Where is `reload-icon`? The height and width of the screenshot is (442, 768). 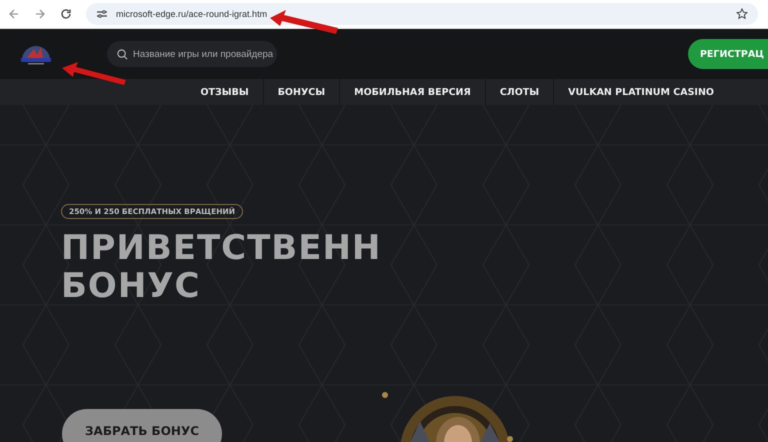
reload-icon is located at coordinates (66, 14).